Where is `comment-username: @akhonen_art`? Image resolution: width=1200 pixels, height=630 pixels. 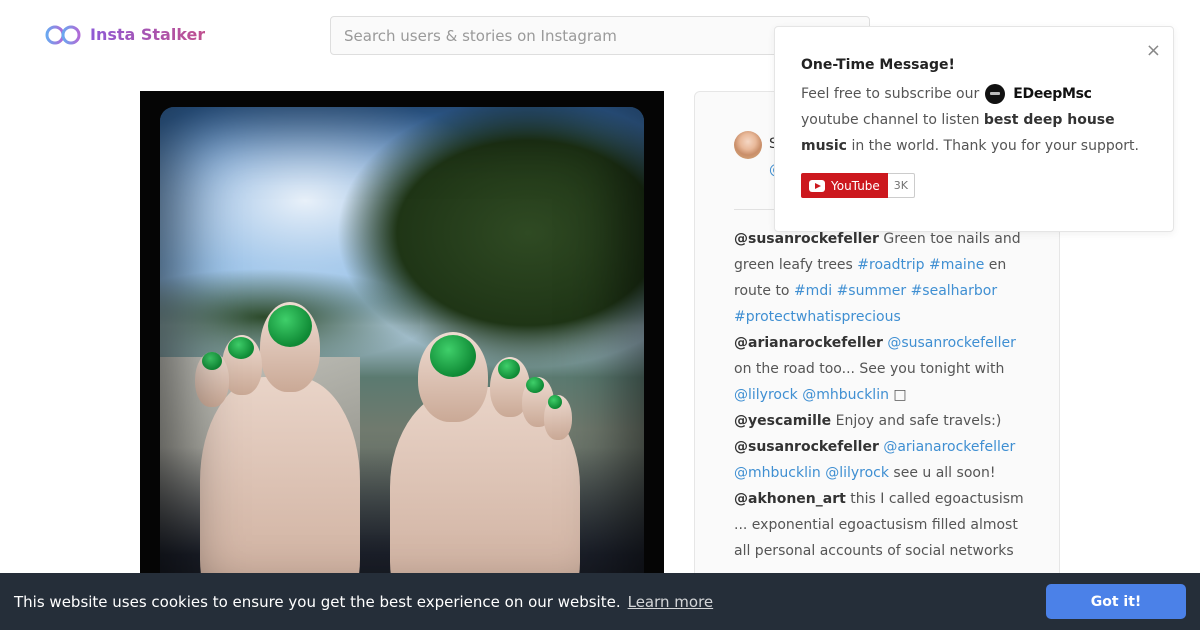 comment-username: @akhonen_art is located at coordinates (790, 499).